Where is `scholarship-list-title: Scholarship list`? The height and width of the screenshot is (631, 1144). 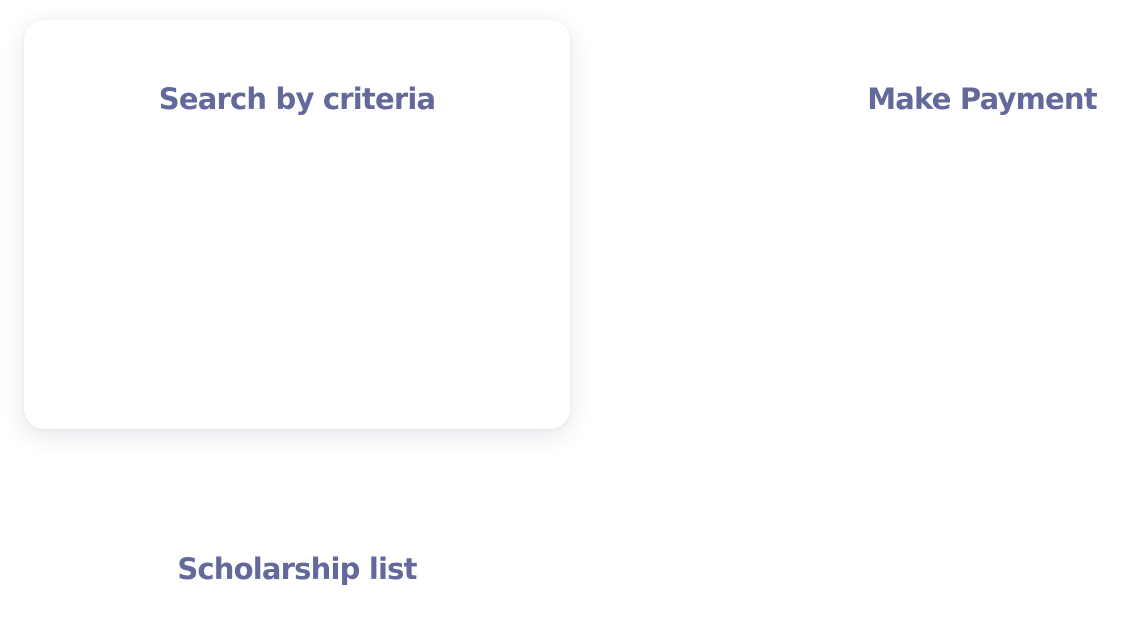
scholarship-list-title: Scholarship list is located at coordinates (297, 569).